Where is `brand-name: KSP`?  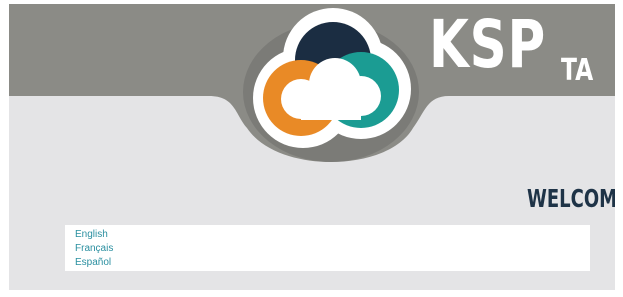 brand-name: KSP is located at coordinates (488, 44).